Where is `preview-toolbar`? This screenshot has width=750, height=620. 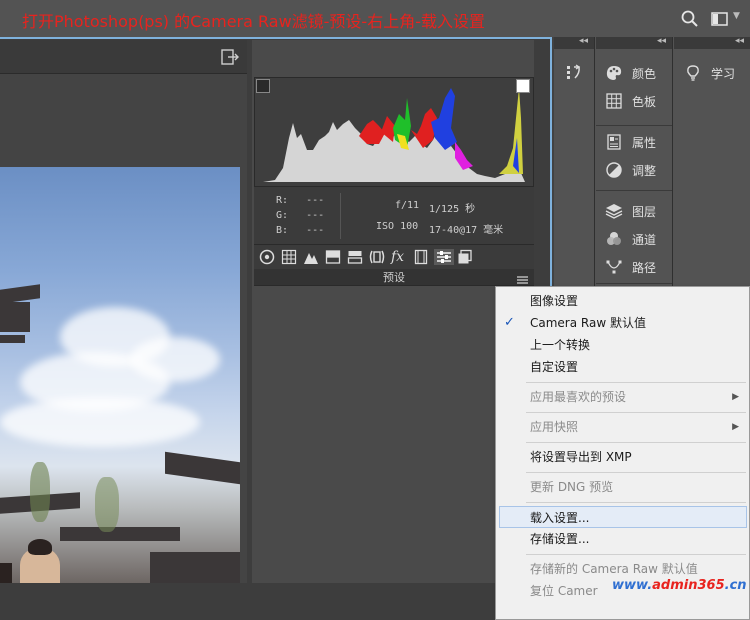
preview-toolbar is located at coordinates (123, 57).